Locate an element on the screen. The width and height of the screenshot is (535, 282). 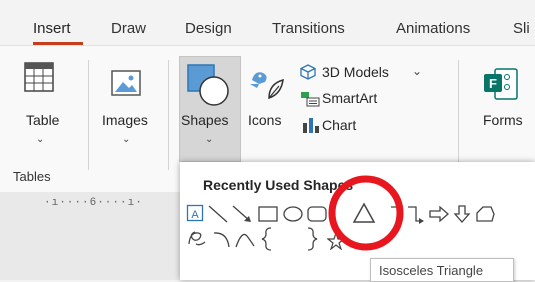
curve-shape-icon is located at coordinates (245, 239).